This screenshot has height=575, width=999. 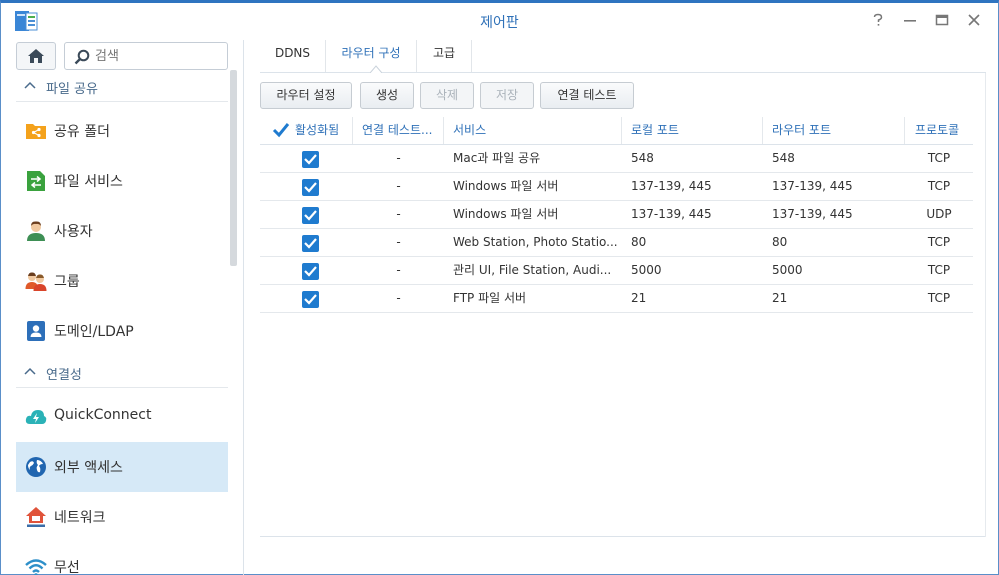 I want to click on sidebar-item-label: QuickConnect, so click(x=103, y=415).